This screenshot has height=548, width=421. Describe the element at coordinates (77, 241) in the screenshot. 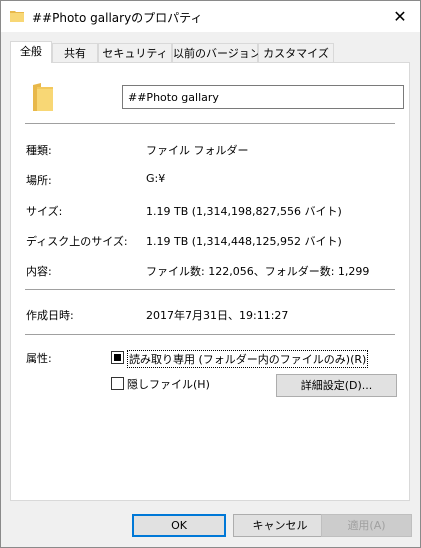

I see `size-on-disk-label: ディスク上のサイズ:` at that location.